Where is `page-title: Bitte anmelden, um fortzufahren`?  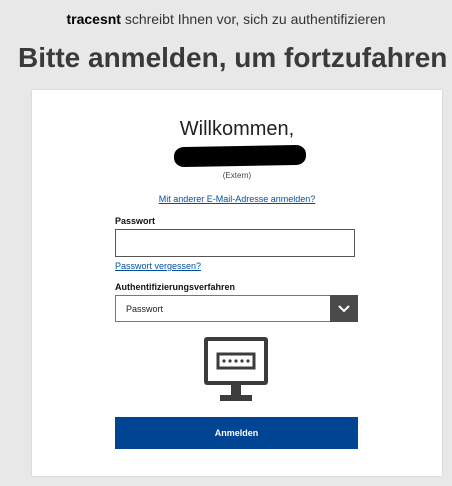 page-title: Bitte anmelden, um fortzufahren is located at coordinates (233, 57).